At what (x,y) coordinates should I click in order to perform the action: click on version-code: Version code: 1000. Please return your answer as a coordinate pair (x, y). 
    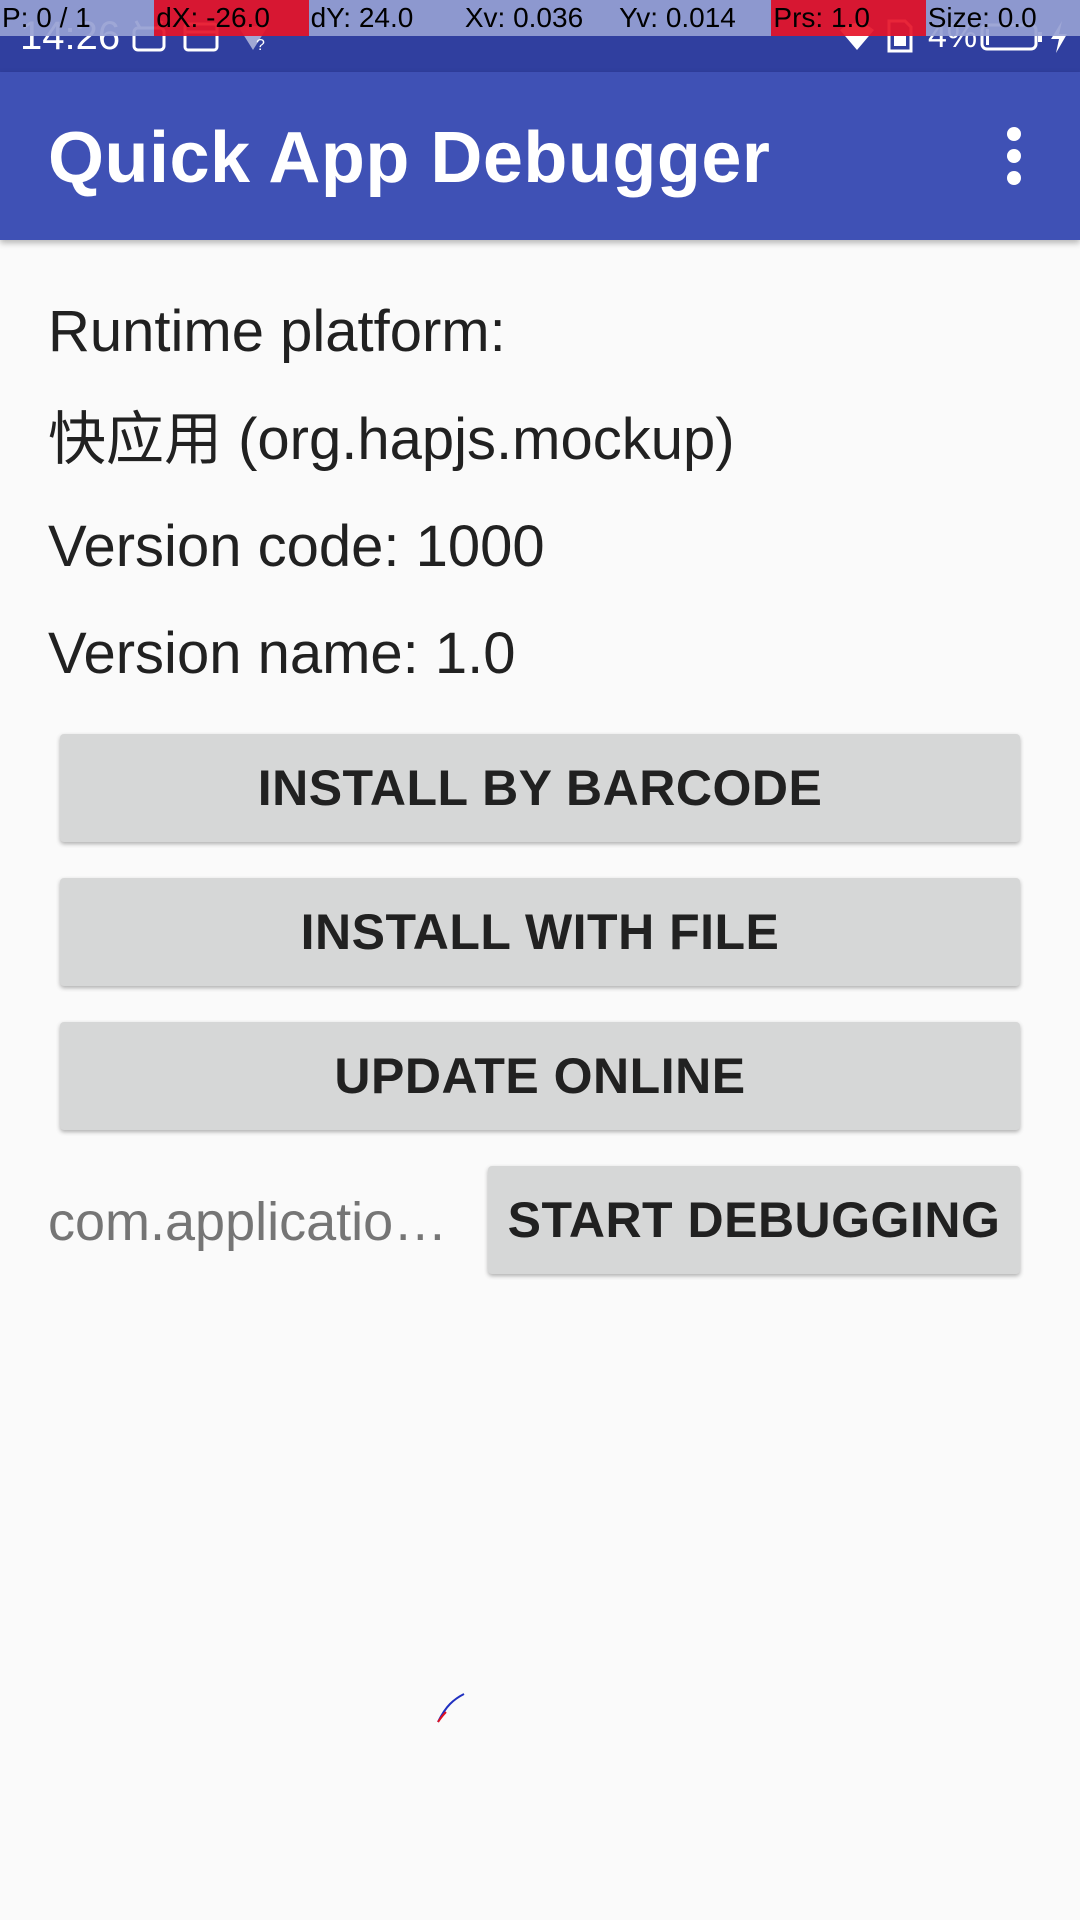
    Looking at the image, I should click on (296, 546).